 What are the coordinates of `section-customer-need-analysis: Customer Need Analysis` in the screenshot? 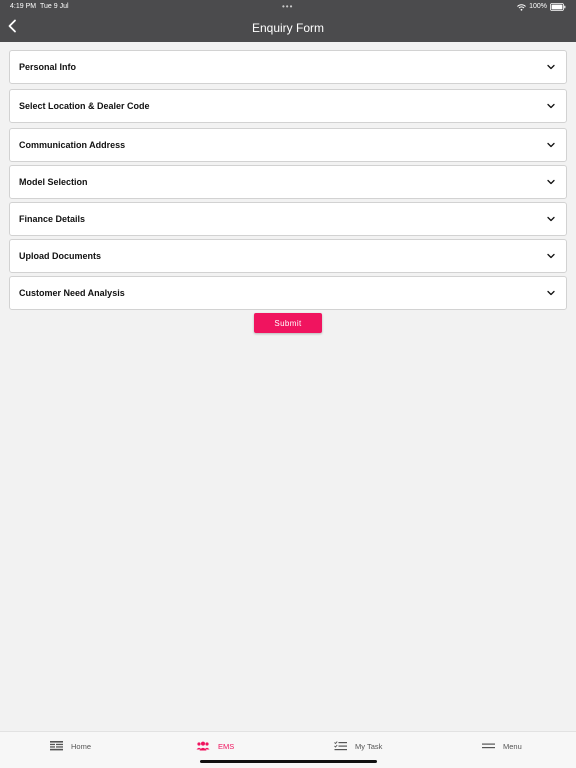 It's located at (288, 293).